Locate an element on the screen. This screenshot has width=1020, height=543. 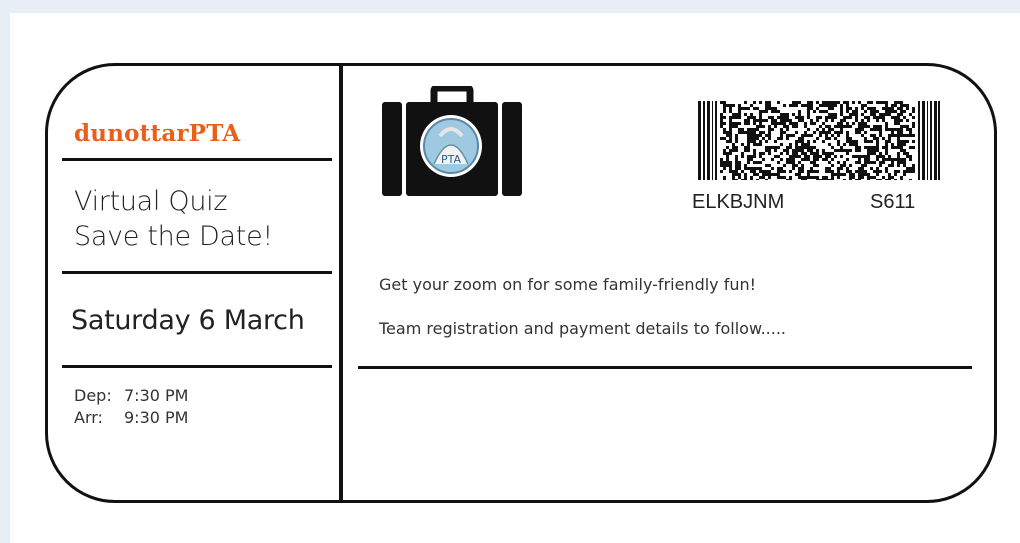
arrival-row: Arr: 9:30 PM is located at coordinates (131, 417).